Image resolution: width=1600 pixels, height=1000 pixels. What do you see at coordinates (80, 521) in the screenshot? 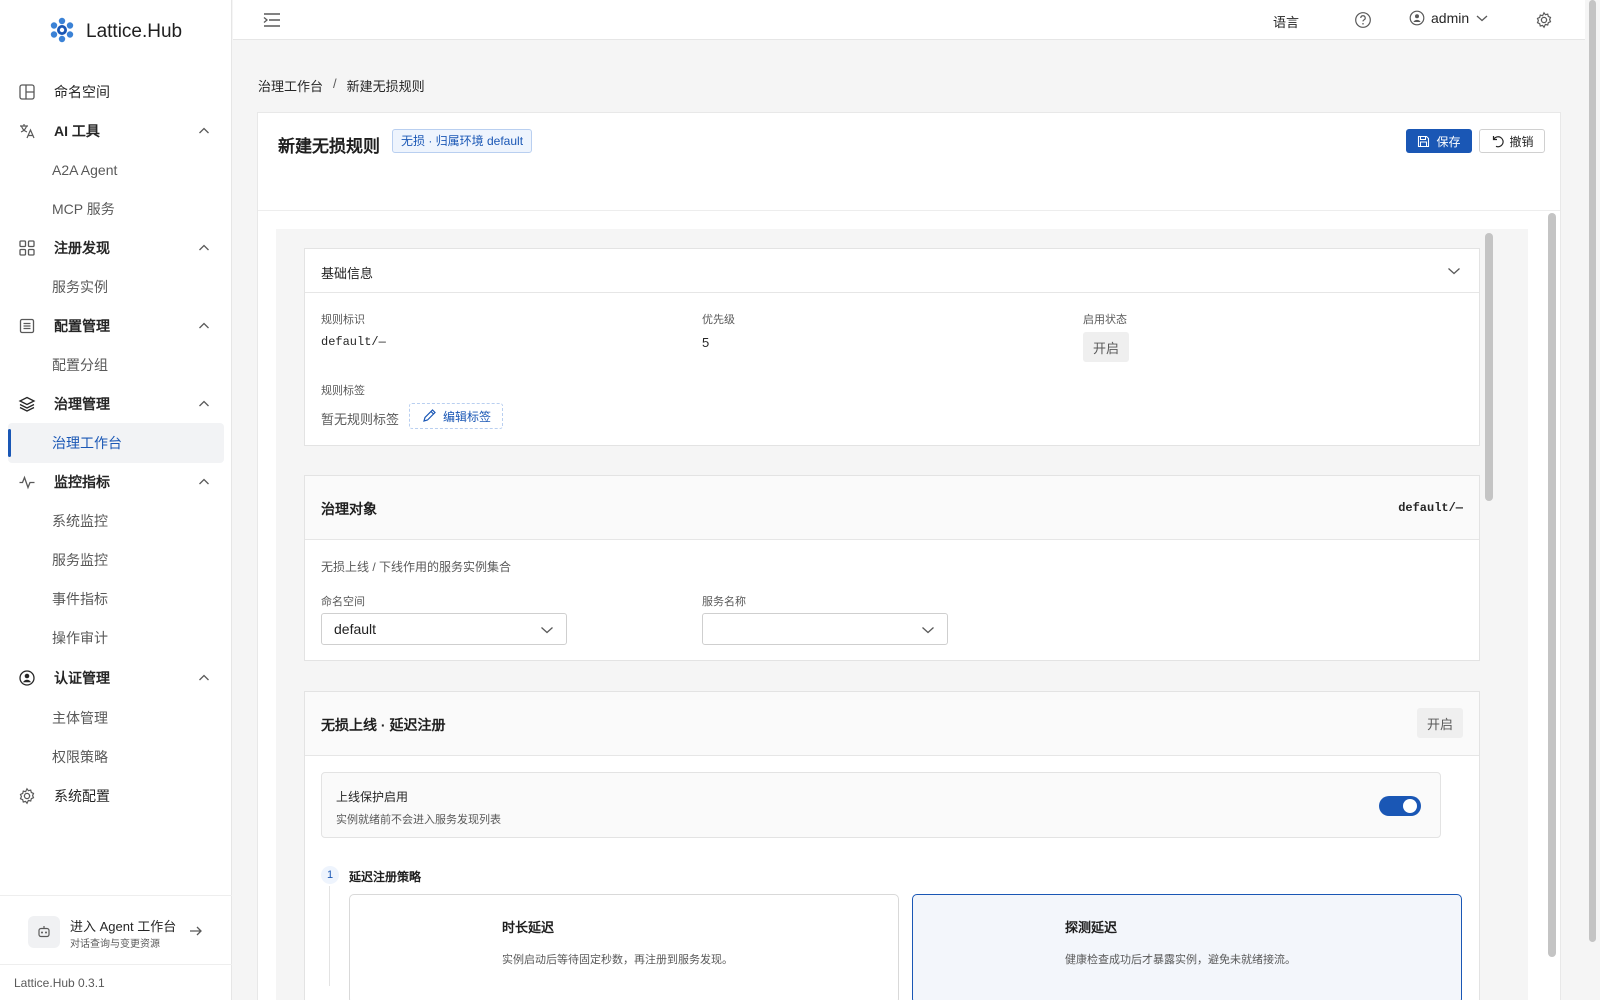
I see `sidebar-item-label: 系统监控` at bounding box center [80, 521].